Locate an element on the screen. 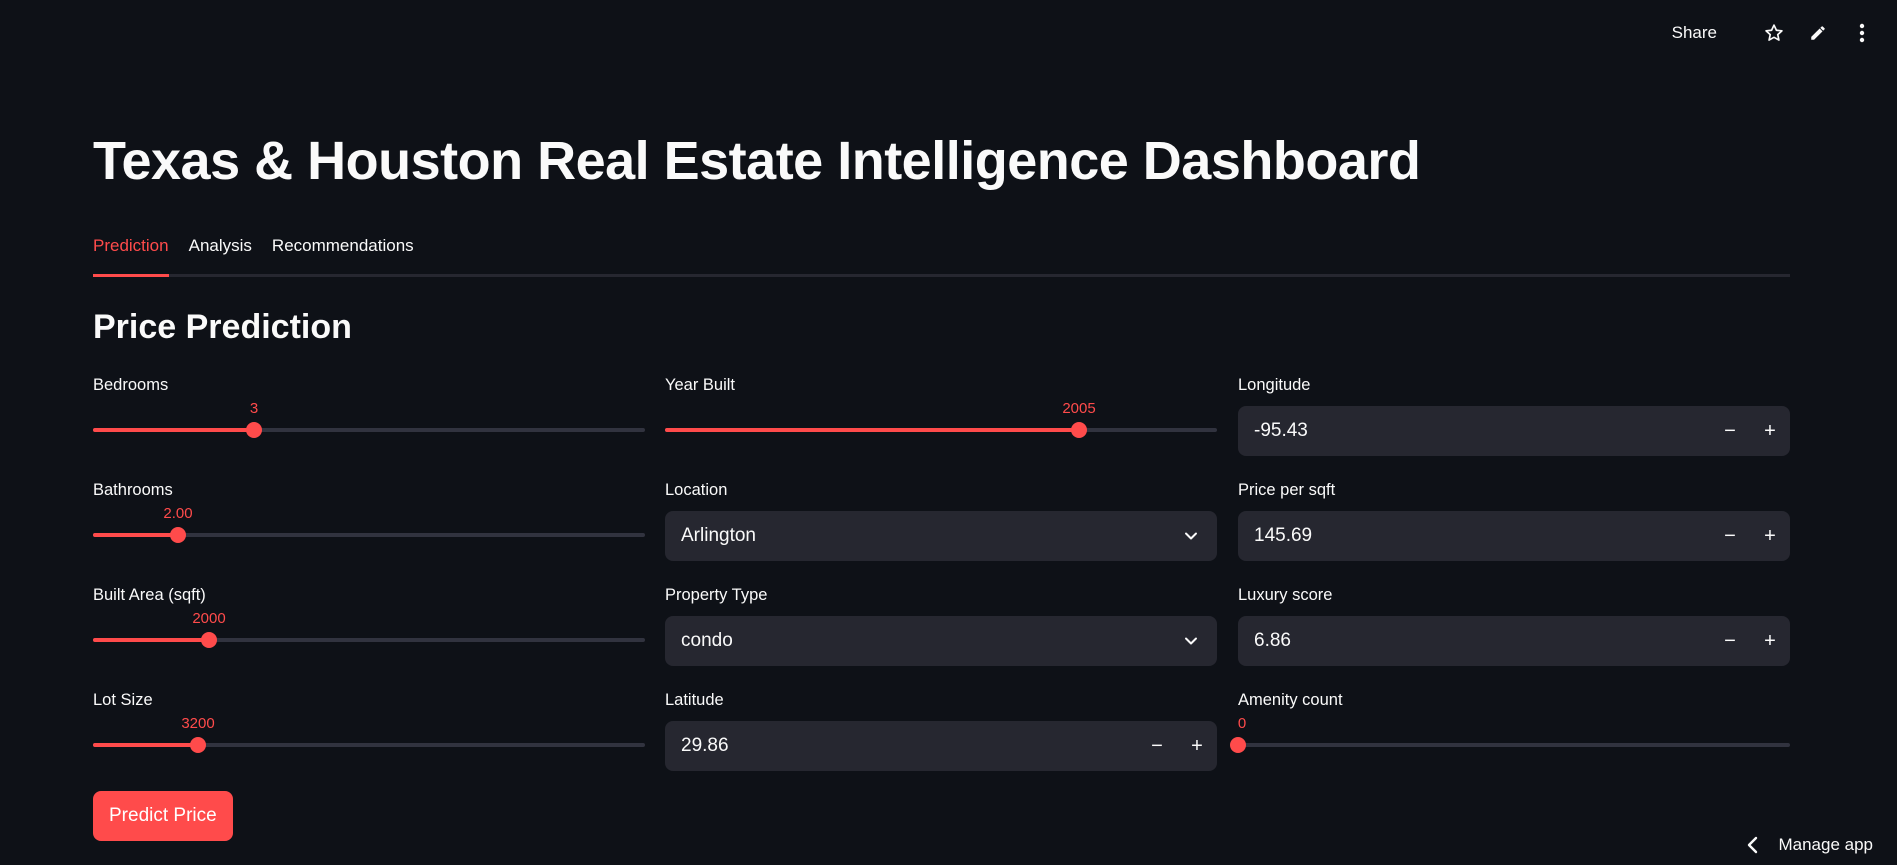 Image resolution: width=1897 pixels, height=865 pixels. price-per-sqft-stepper: − + is located at coordinates (1750, 536).